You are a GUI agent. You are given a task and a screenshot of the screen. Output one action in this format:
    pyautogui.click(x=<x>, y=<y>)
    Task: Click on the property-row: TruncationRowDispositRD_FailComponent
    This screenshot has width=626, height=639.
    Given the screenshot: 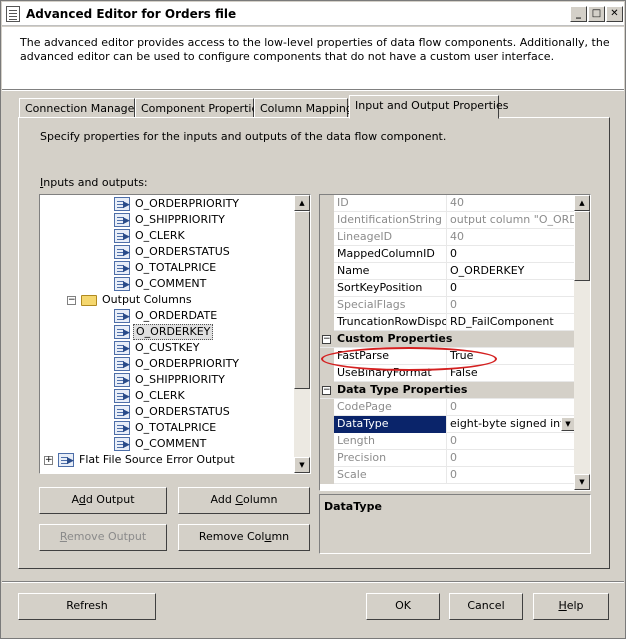 What is the action you would take?
    pyautogui.click(x=448, y=322)
    